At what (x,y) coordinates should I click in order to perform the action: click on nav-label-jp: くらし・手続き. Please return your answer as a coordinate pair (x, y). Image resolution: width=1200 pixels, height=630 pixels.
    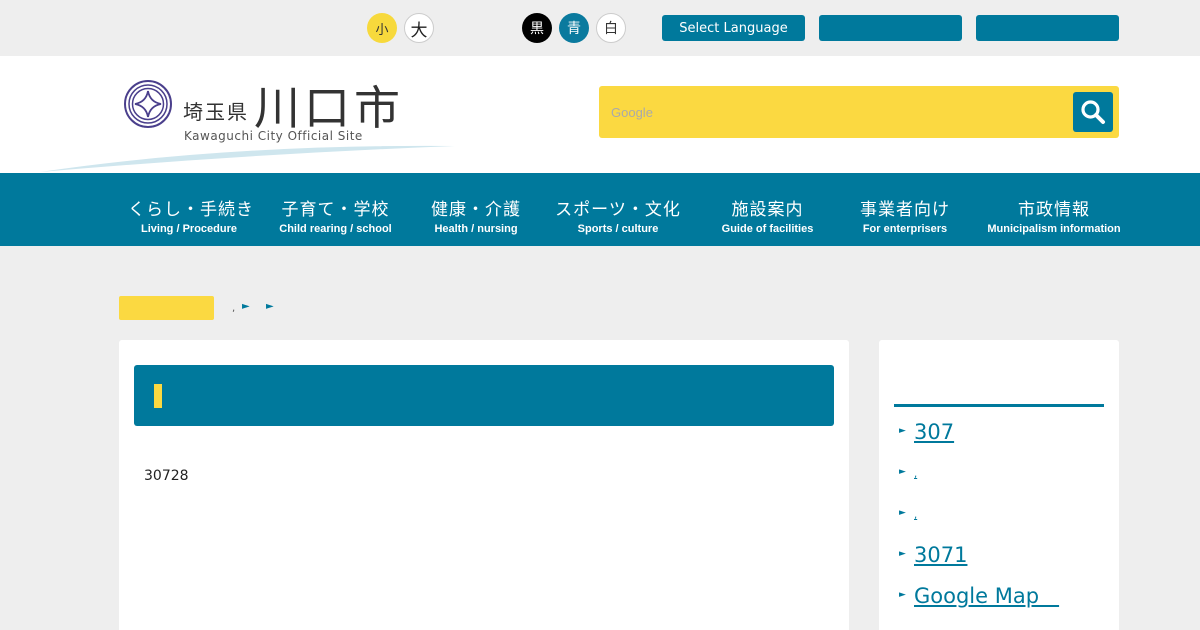
    Looking at the image, I should click on (191, 210).